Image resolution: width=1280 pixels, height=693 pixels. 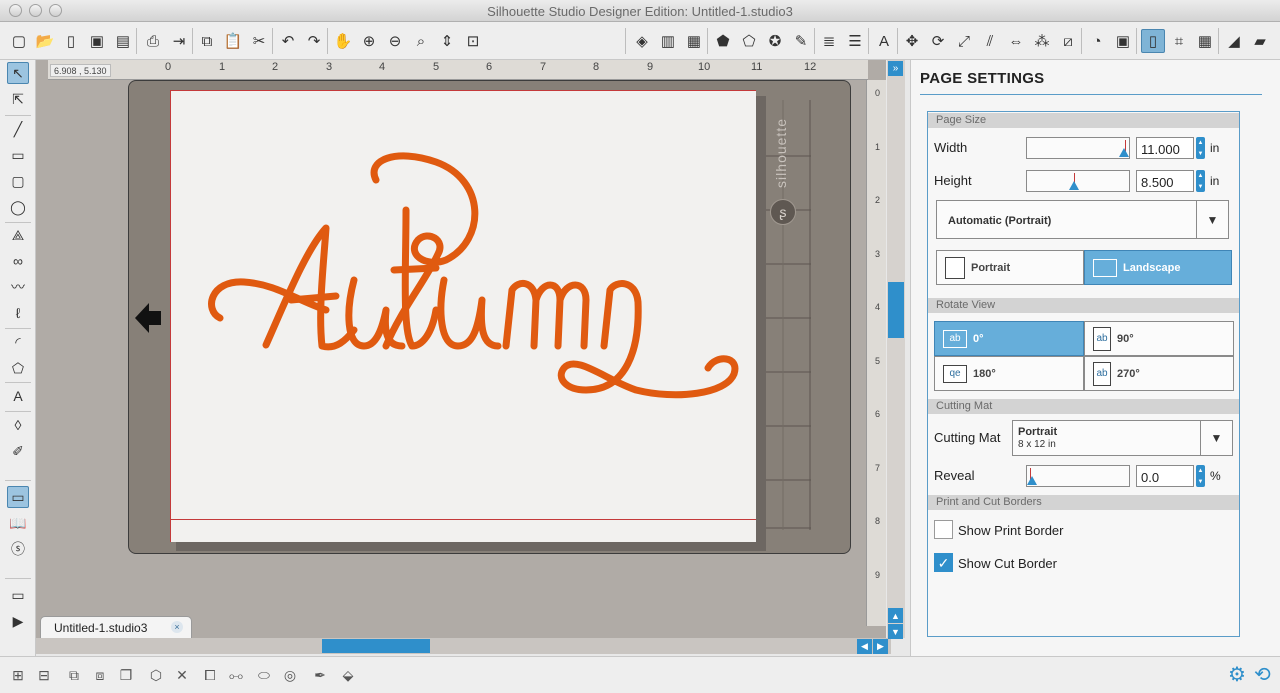 I want to click on width-stepper: ▲ ▼, so click(x=1200, y=148).